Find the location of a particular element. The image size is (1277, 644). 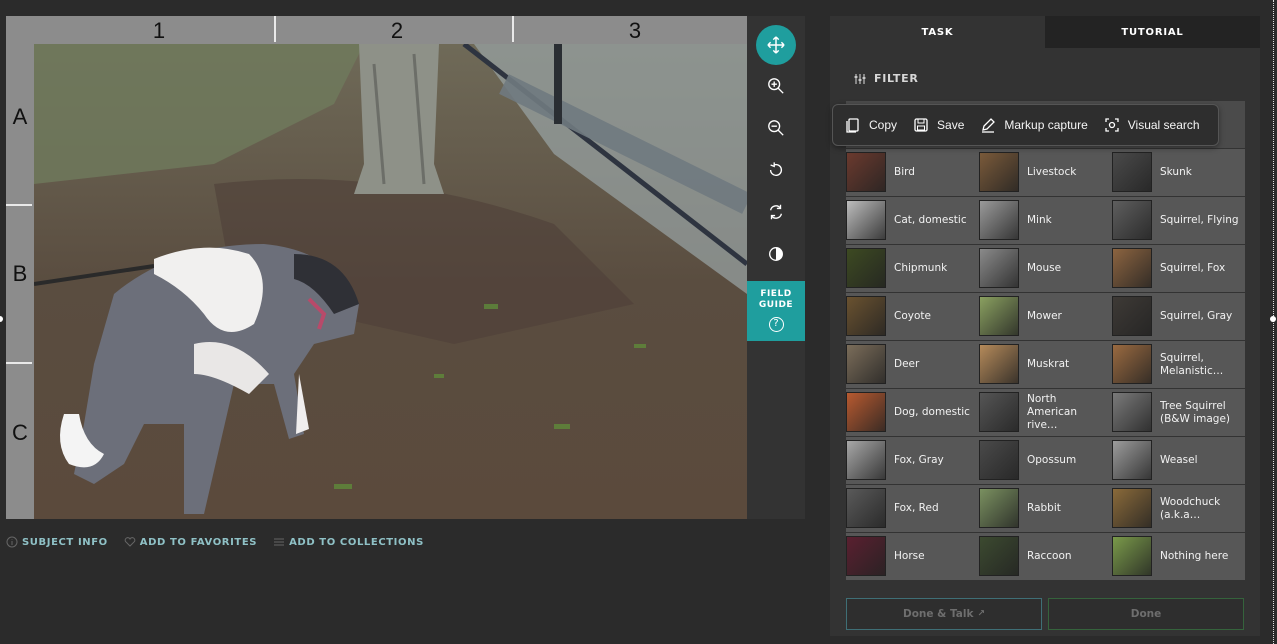

species-choice: Squirrel, Fox is located at coordinates (1178, 269).